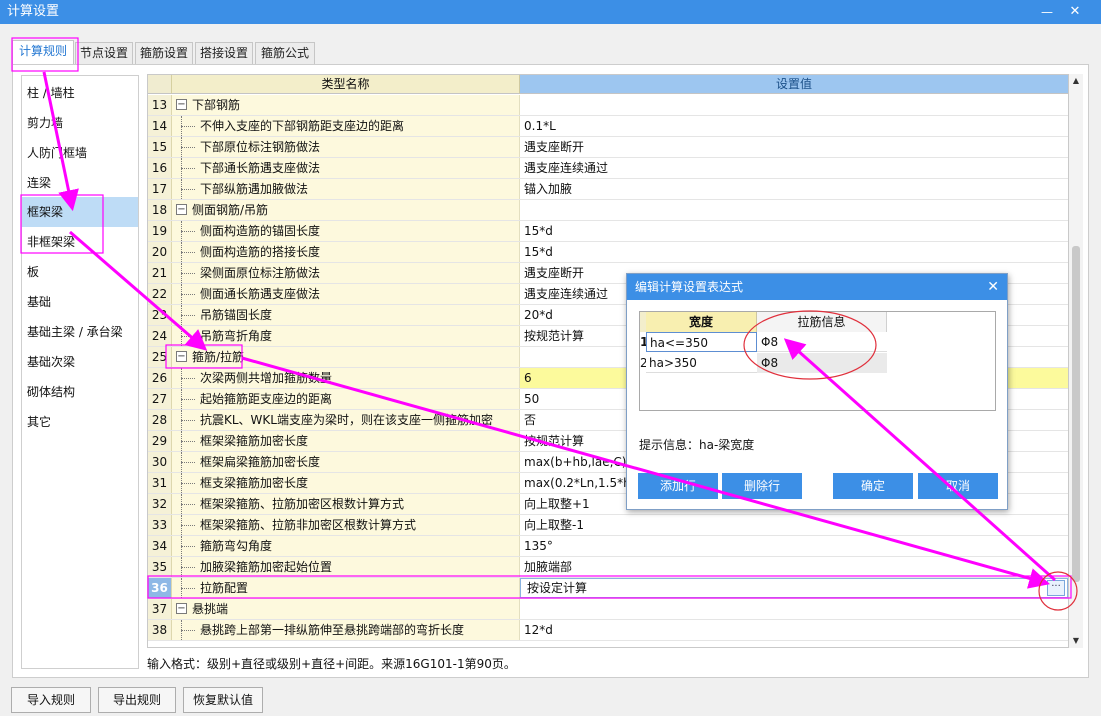  What do you see at coordinates (224, 53) in the screenshot?
I see `tab-lap-settings: 搭接设置` at bounding box center [224, 53].